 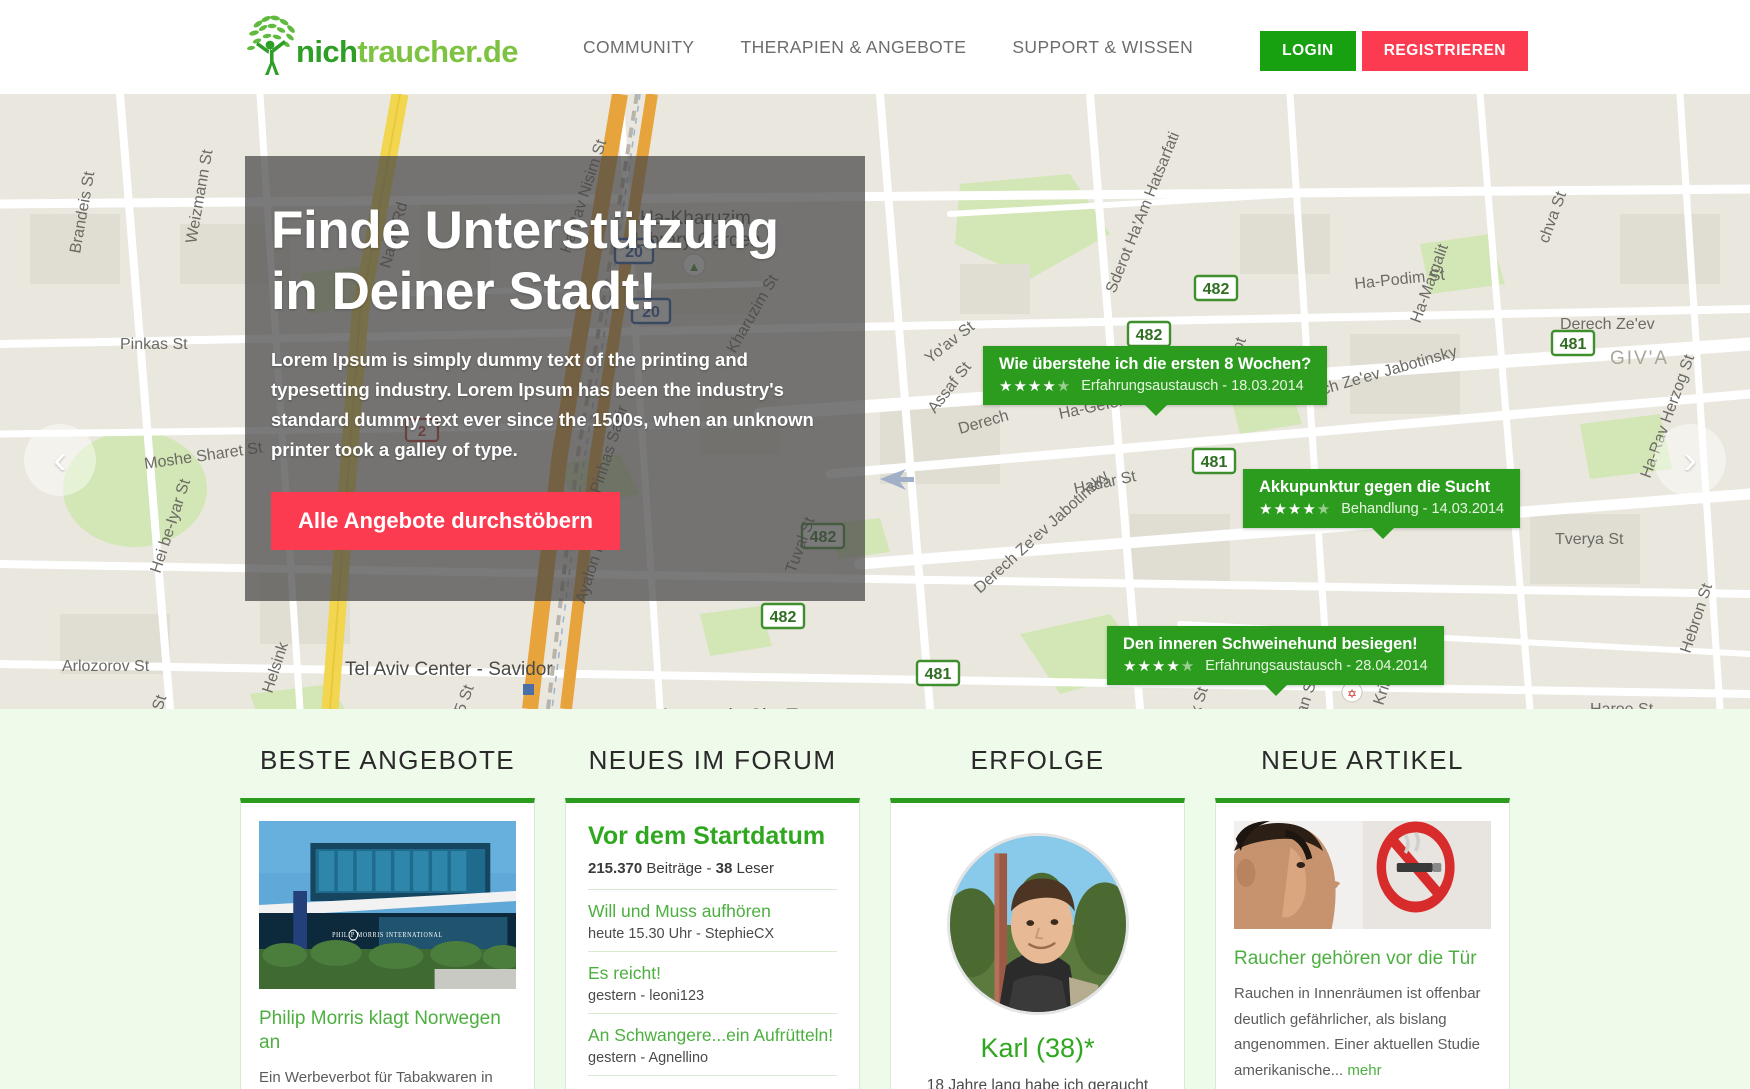 I want to click on browse-offers-button: Alle Angebote durchstöbern, so click(x=445, y=520).